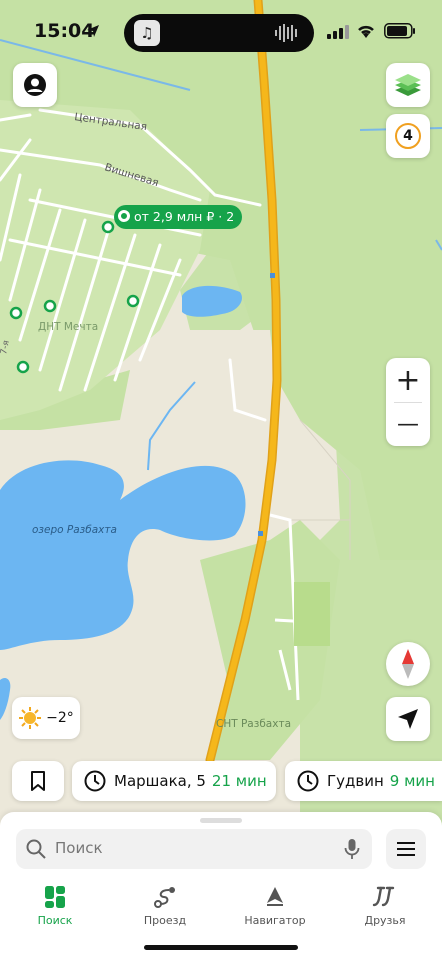  What do you see at coordinates (286, 33) in the screenshot?
I see `audio-wave-icon` at bounding box center [286, 33].